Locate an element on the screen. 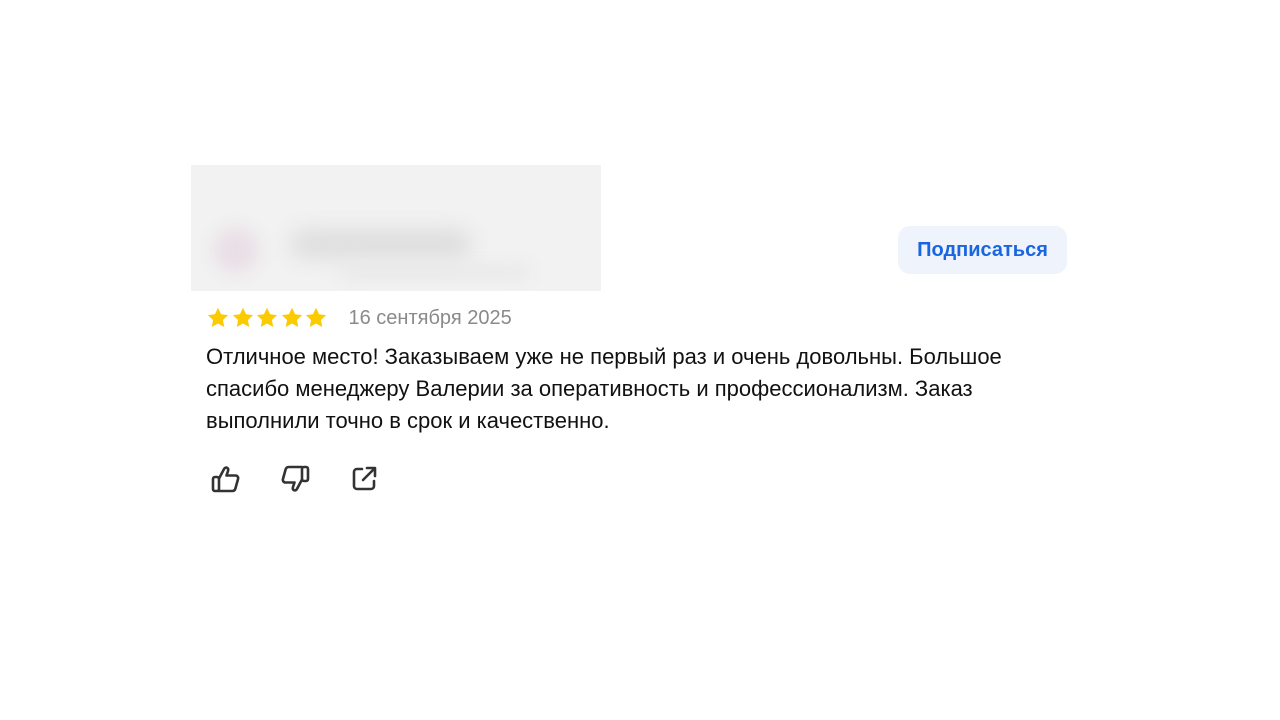 The width and height of the screenshot is (1280, 720). star-rating is located at coordinates (267, 318).